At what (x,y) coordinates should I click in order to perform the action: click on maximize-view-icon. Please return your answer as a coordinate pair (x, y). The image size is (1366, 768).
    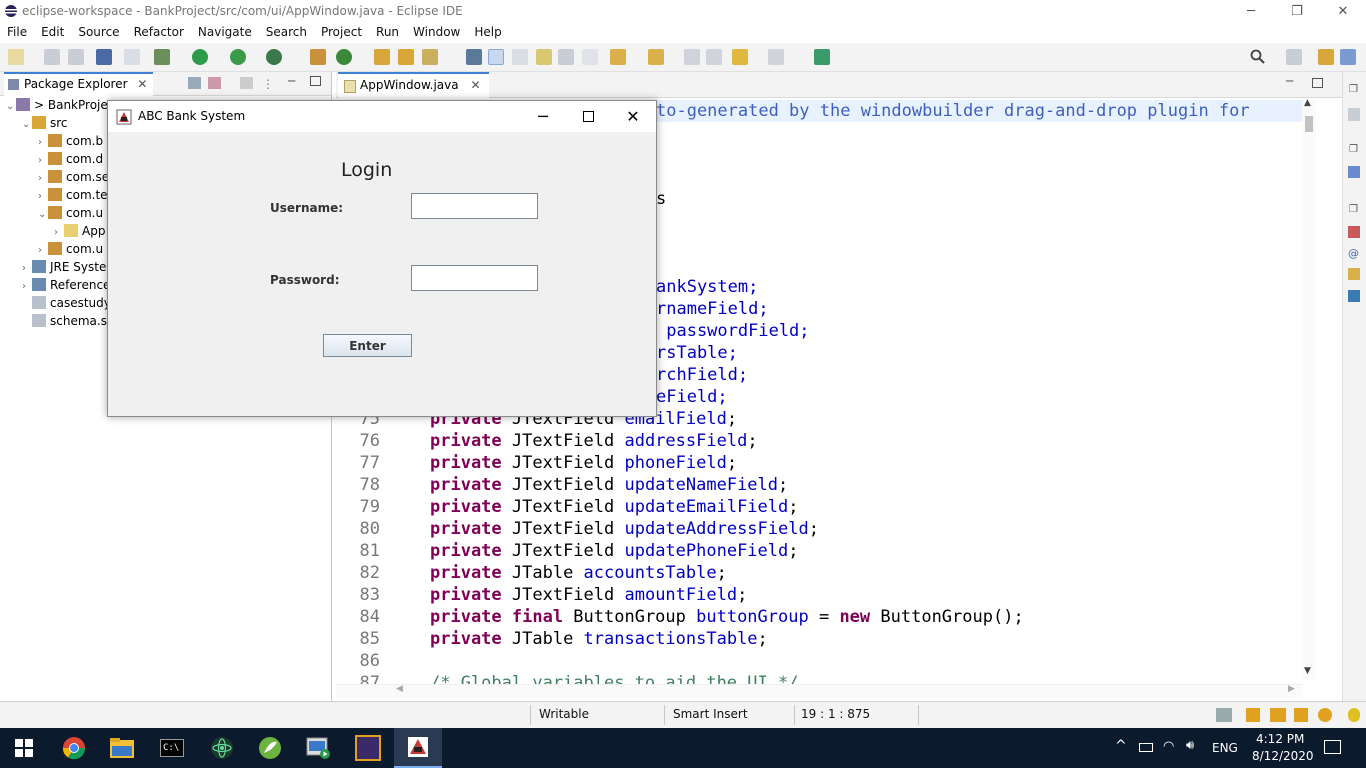
    Looking at the image, I should click on (315, 81).